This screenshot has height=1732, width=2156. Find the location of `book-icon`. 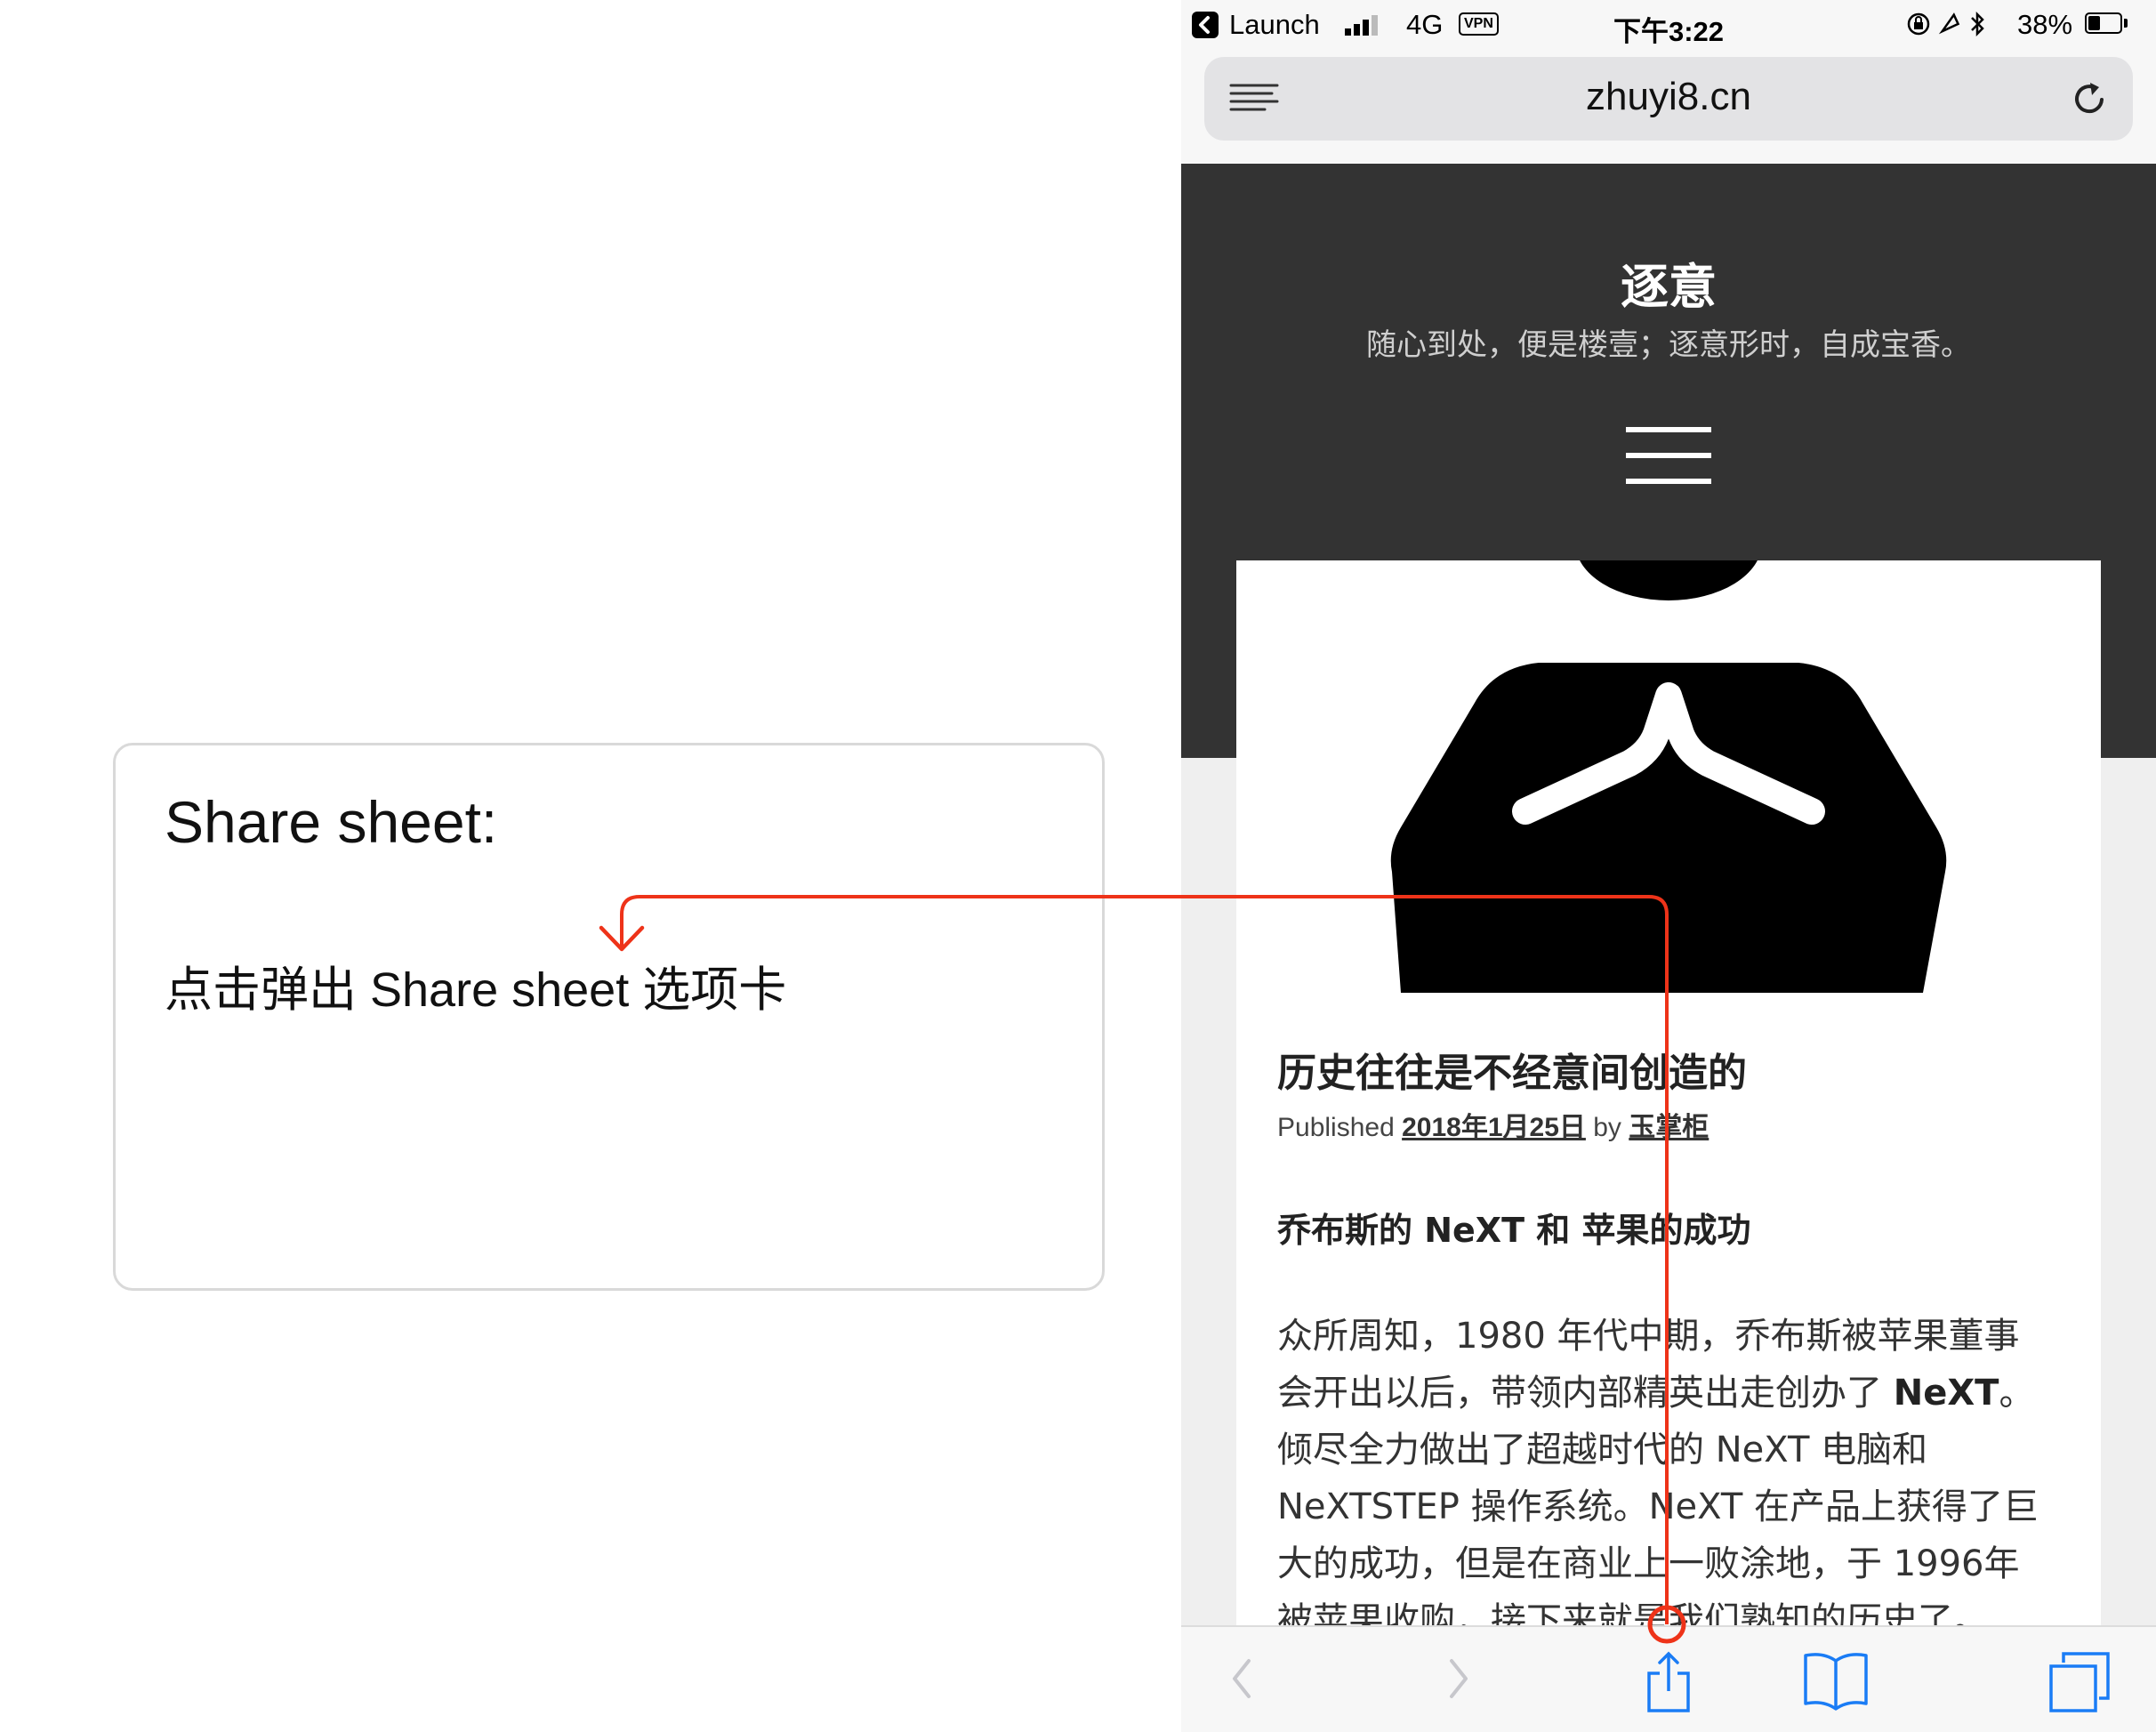

book-icon is located at coordinates (1836, 1681).